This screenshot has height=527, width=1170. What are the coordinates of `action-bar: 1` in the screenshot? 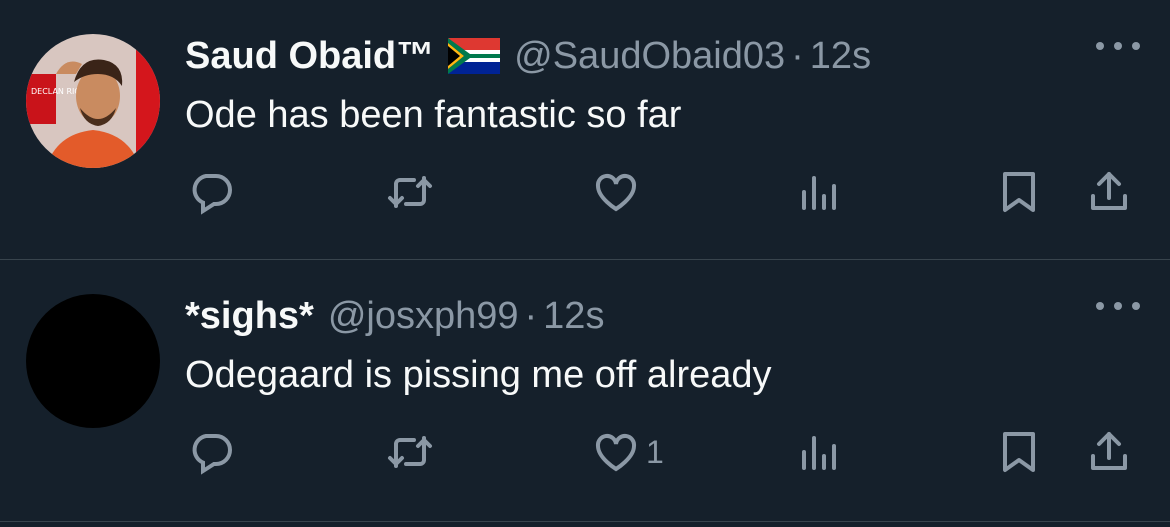 It's located at (585, 452).